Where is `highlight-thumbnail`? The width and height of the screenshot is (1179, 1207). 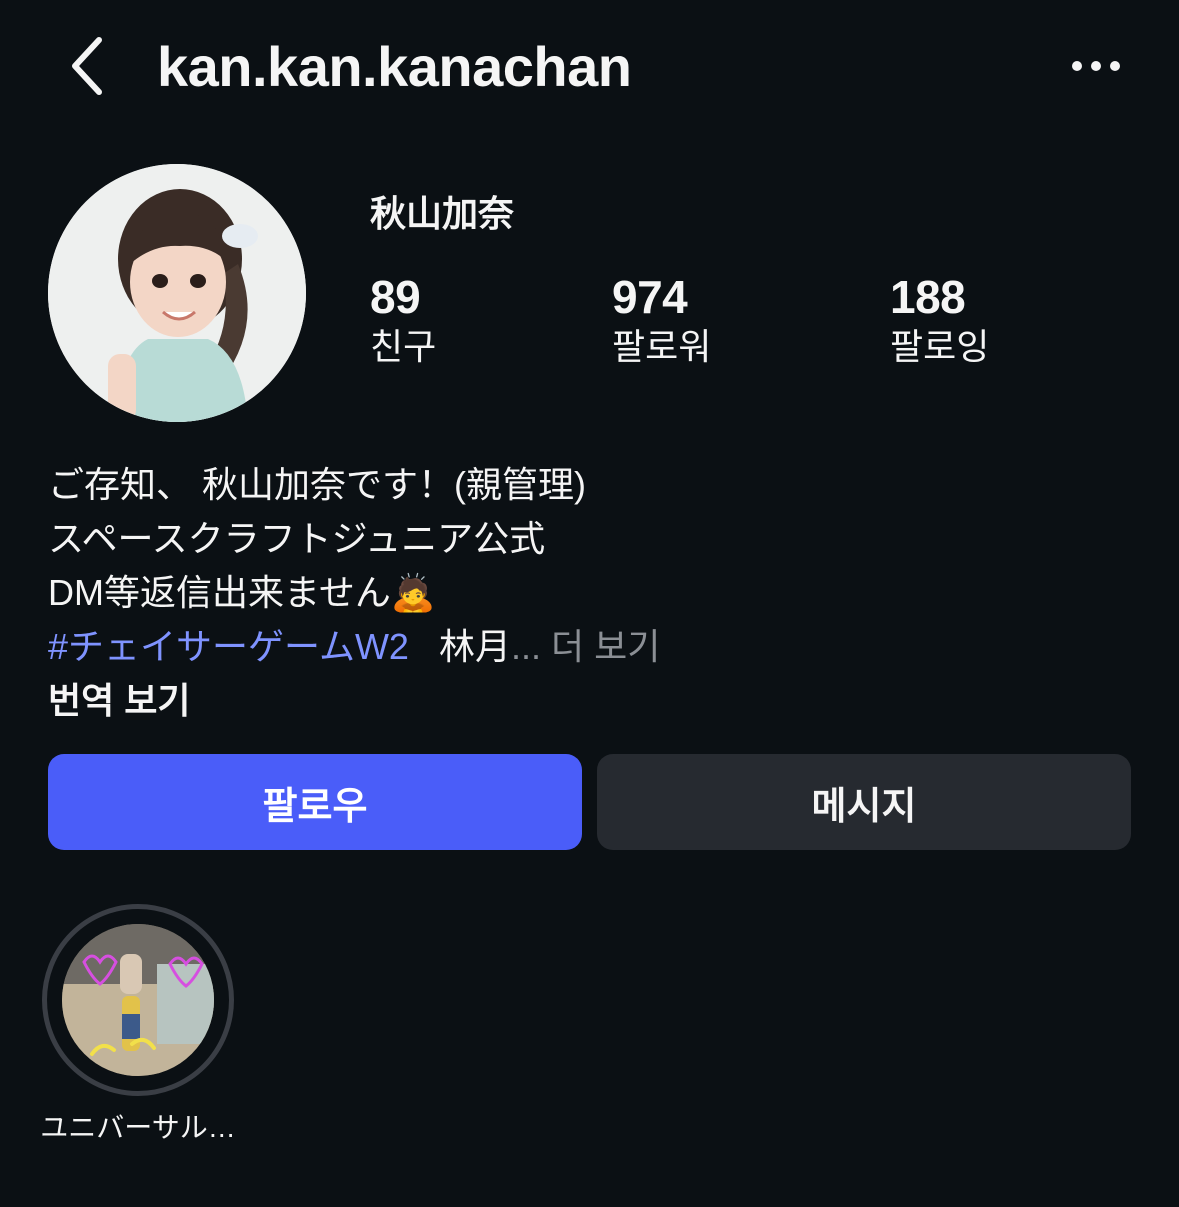
highlight-thumbnail is located at coordinates (138, 1000).